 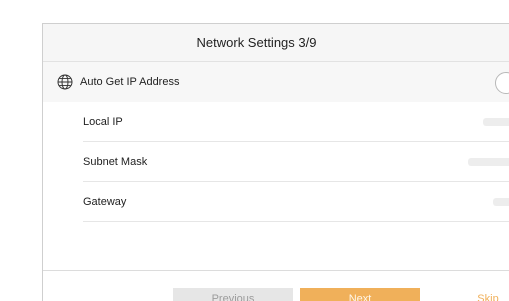 What do you see at coordinates (360, 294) in the screenshot?
I see `next-button: Next` at bounding box center [360, 294].